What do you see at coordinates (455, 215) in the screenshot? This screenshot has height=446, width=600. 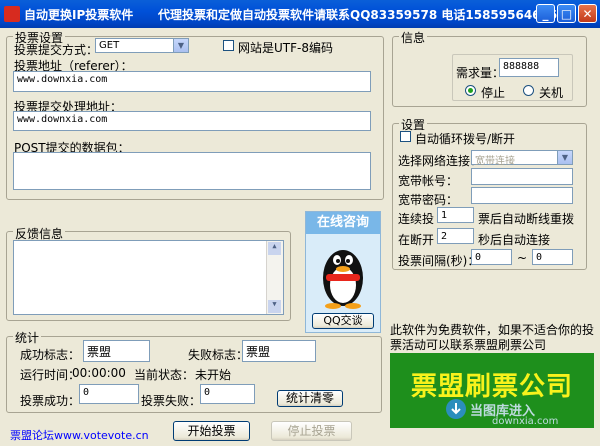 I see `continue-input: 1` at bounding box center [455, 215].